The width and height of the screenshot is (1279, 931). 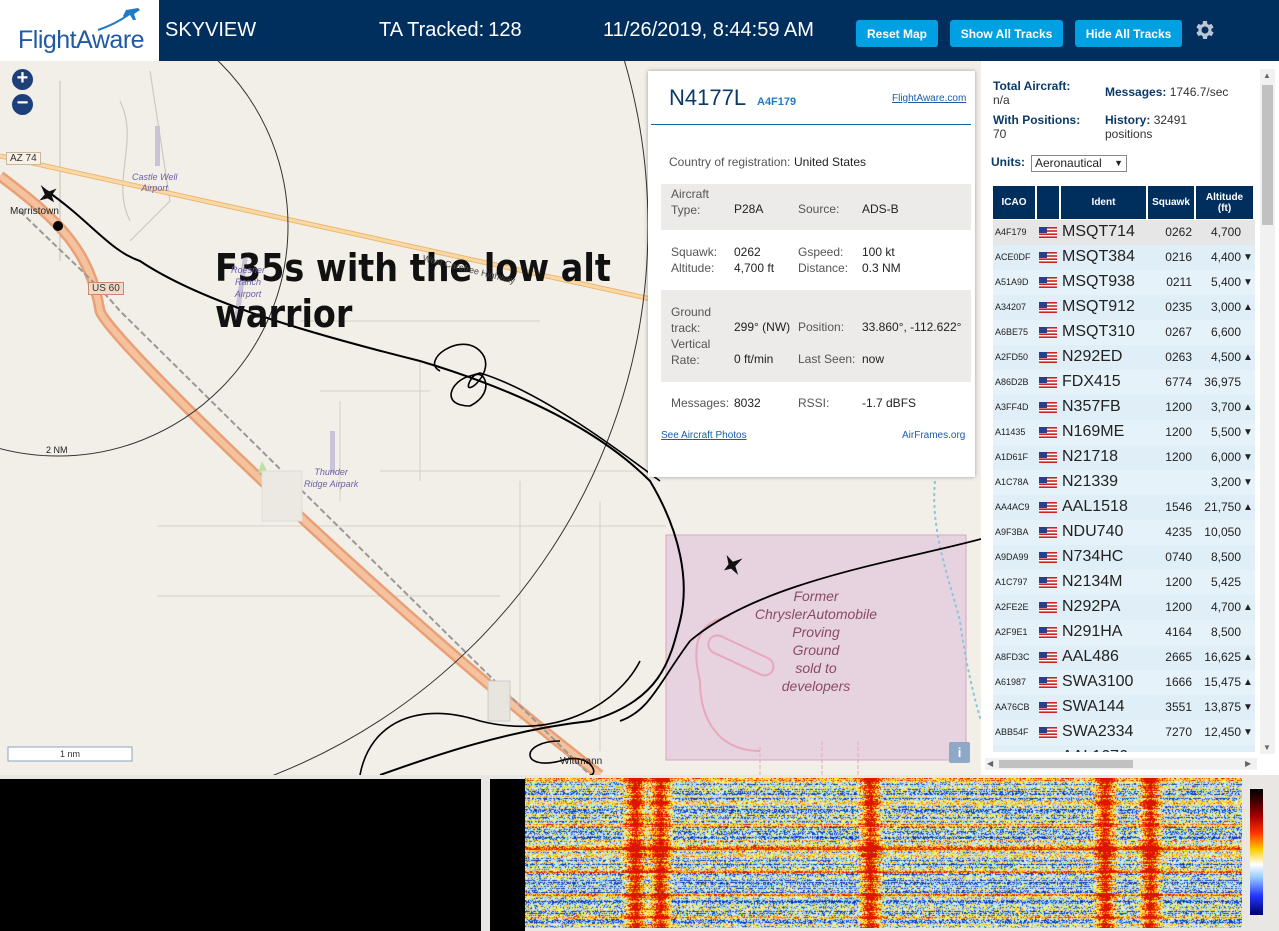 I want to click on tracked-count: TA Tracked: 128, so click(x=450, y=30).